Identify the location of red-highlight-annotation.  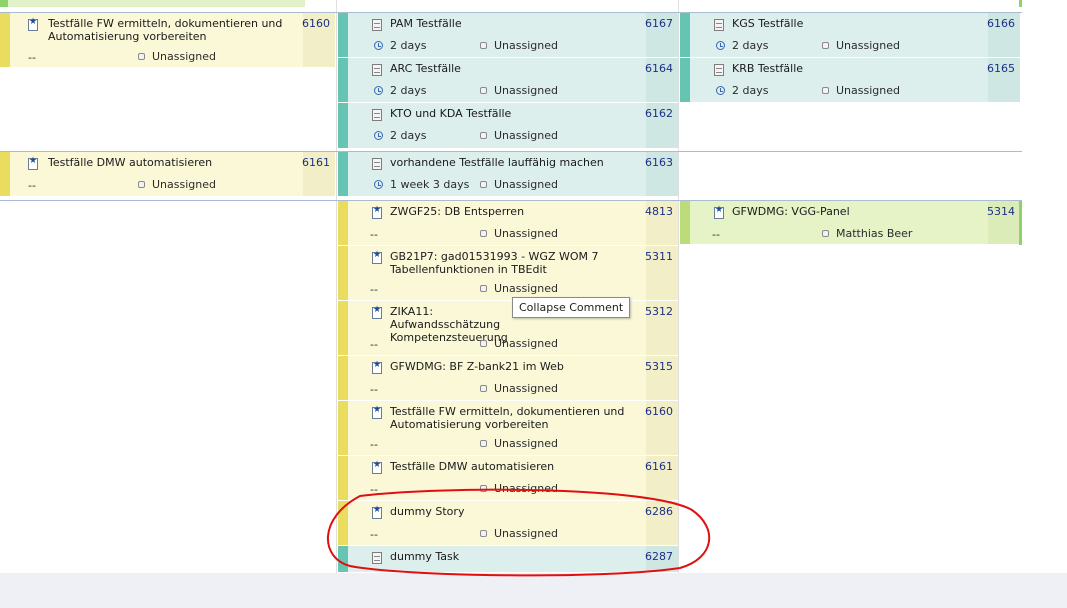
(518, 532).